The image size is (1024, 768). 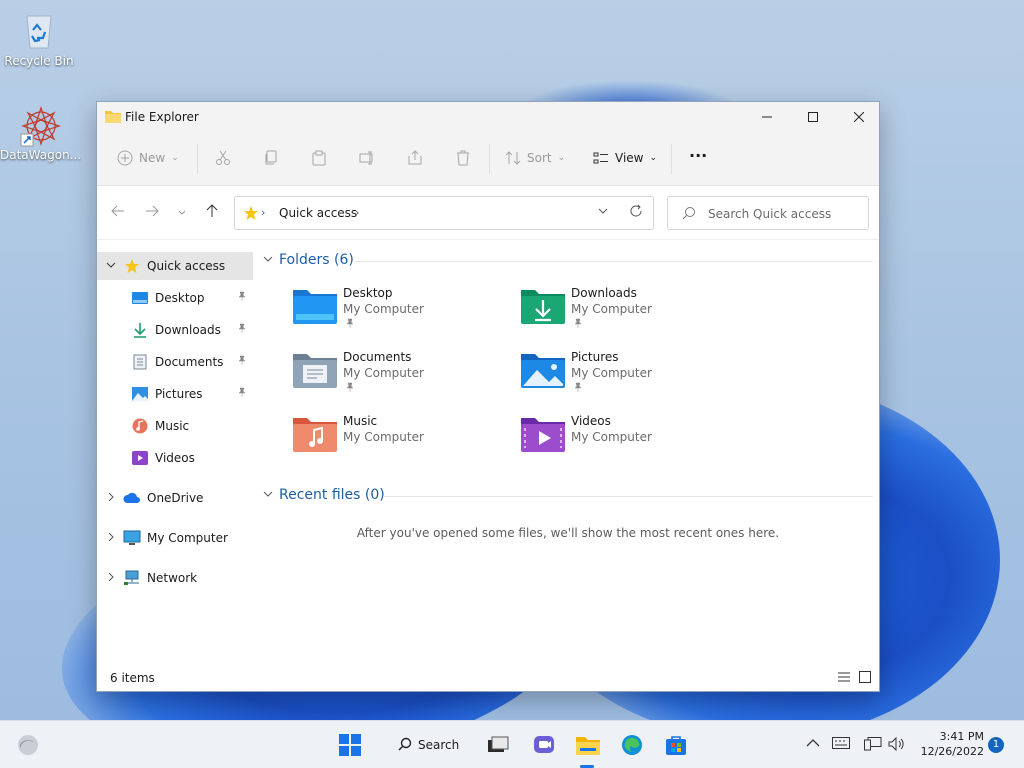 What do you see at coordinates (426, 745) in the screenshot?
I see `taskbar-search-button: Search` at bounding box center [426, 745].